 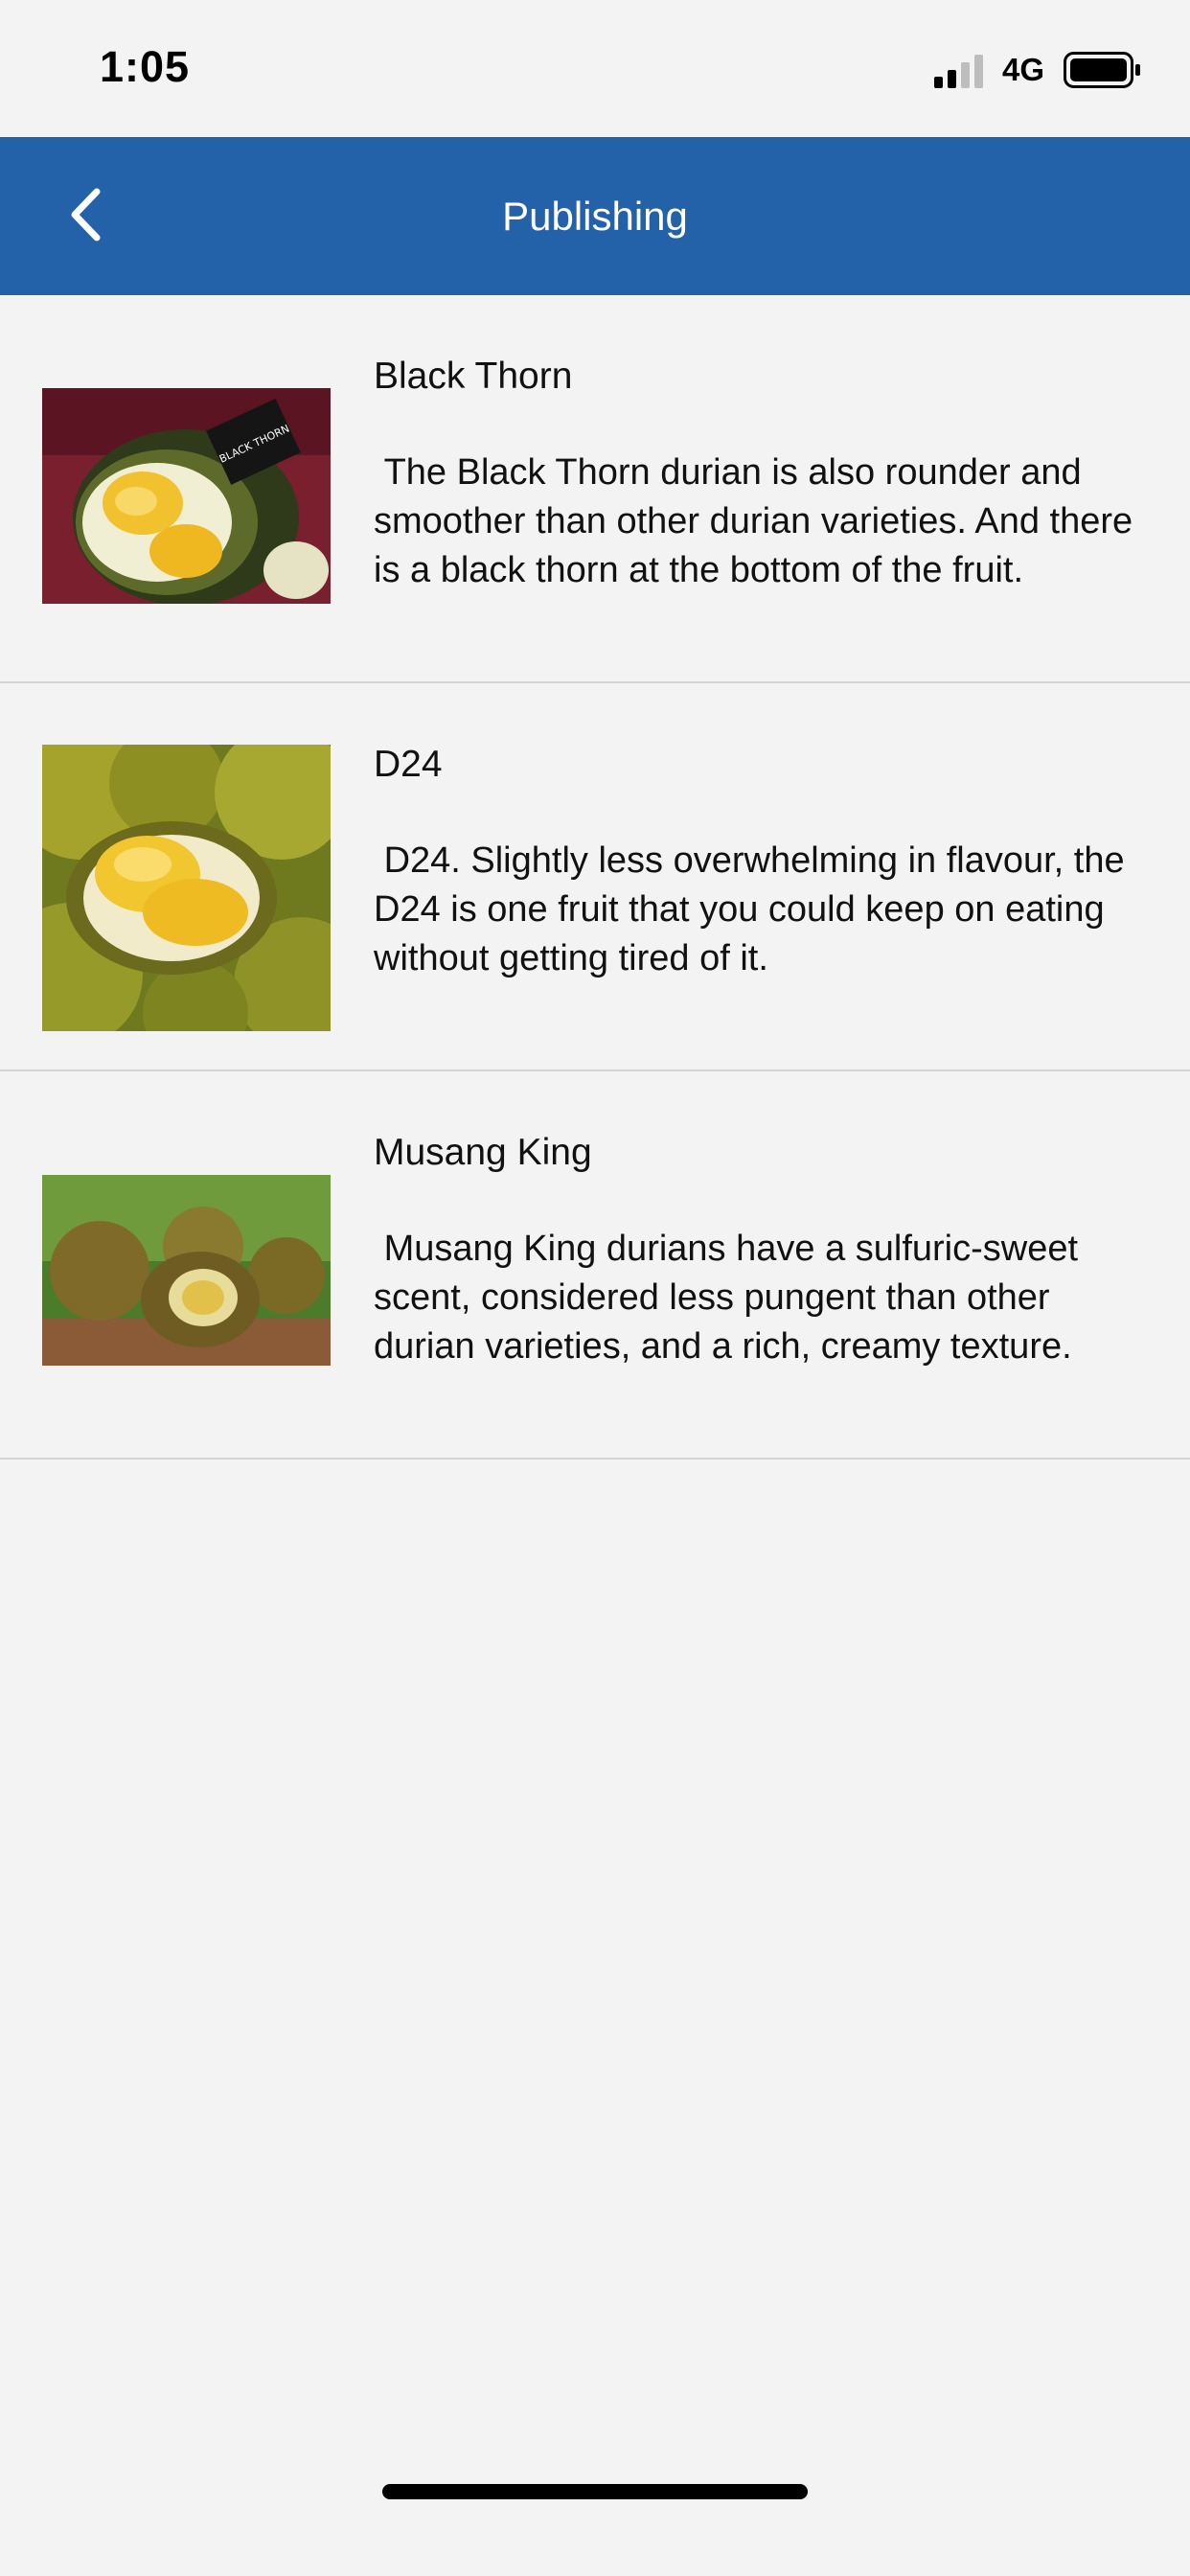 What do you see at coordinates (1102, 70) in the screenshot?
I see `battery-icon` at bounding box center [1102, 70].